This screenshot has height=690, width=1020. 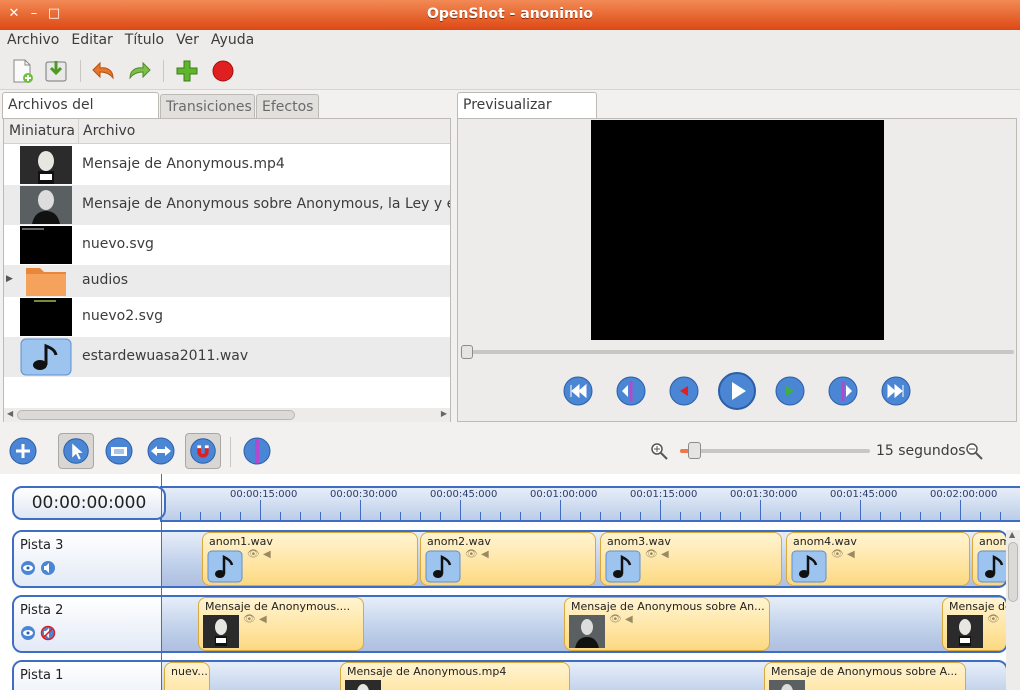 What do you see at coordinates (508, 559) in the screenshot?
I see `audio-clip: anom2.wav 👁 ◀` at bounding box center [508, 559].